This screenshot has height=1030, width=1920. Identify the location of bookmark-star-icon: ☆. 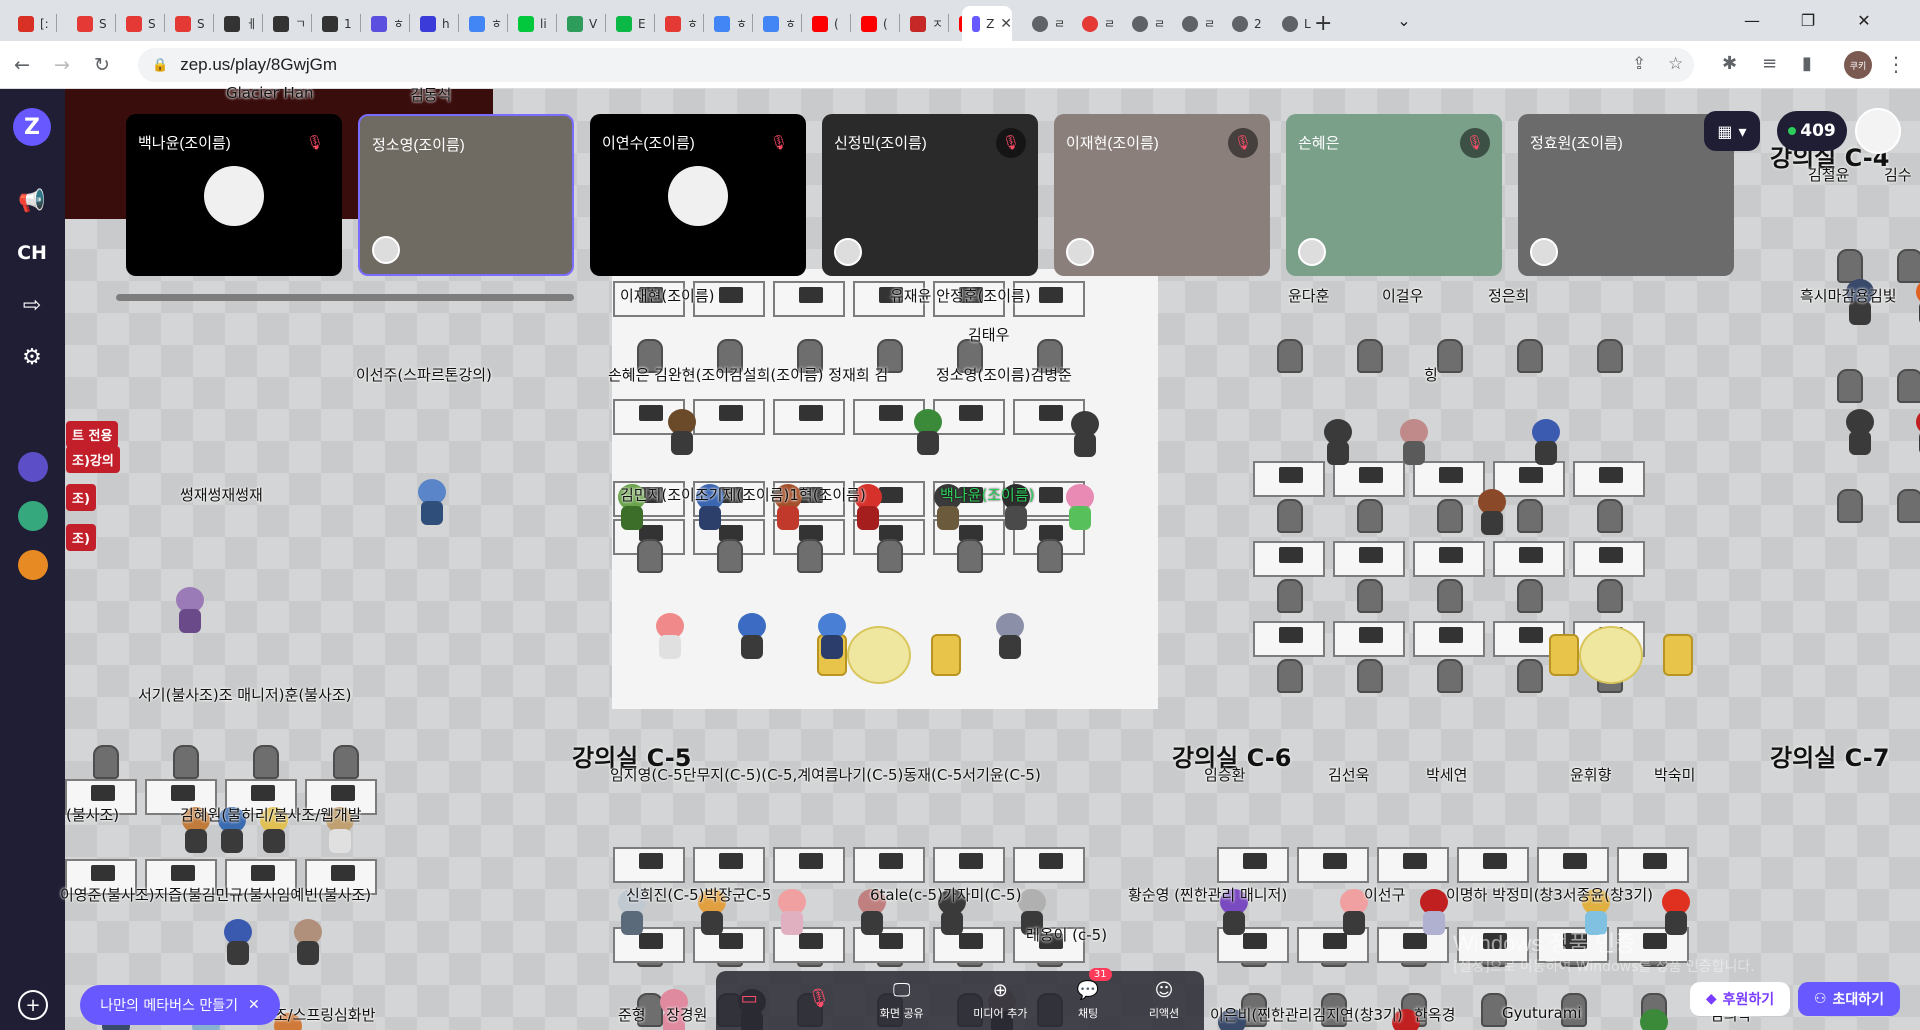
(1675, 64).